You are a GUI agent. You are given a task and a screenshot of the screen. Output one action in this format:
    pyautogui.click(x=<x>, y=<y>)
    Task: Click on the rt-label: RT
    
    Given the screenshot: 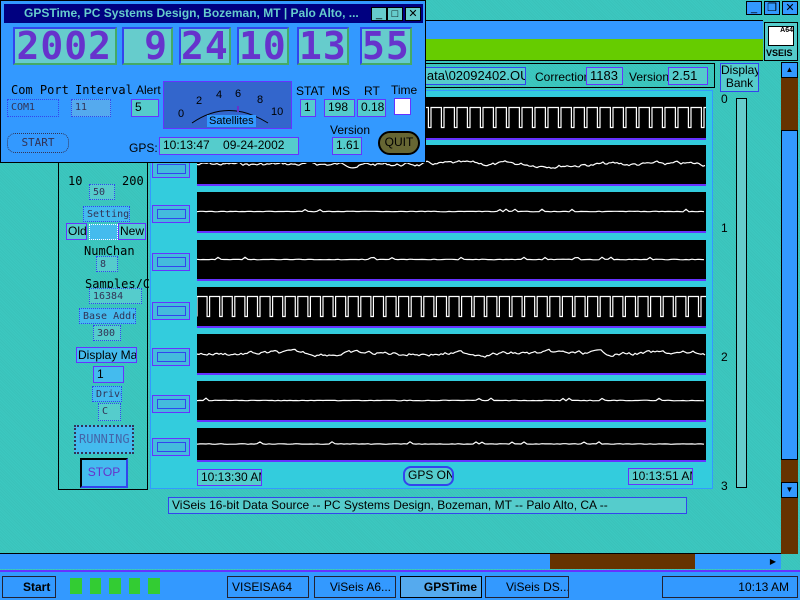 What is the action you would take?
    pyautogui.click(x=372, y=91)
    